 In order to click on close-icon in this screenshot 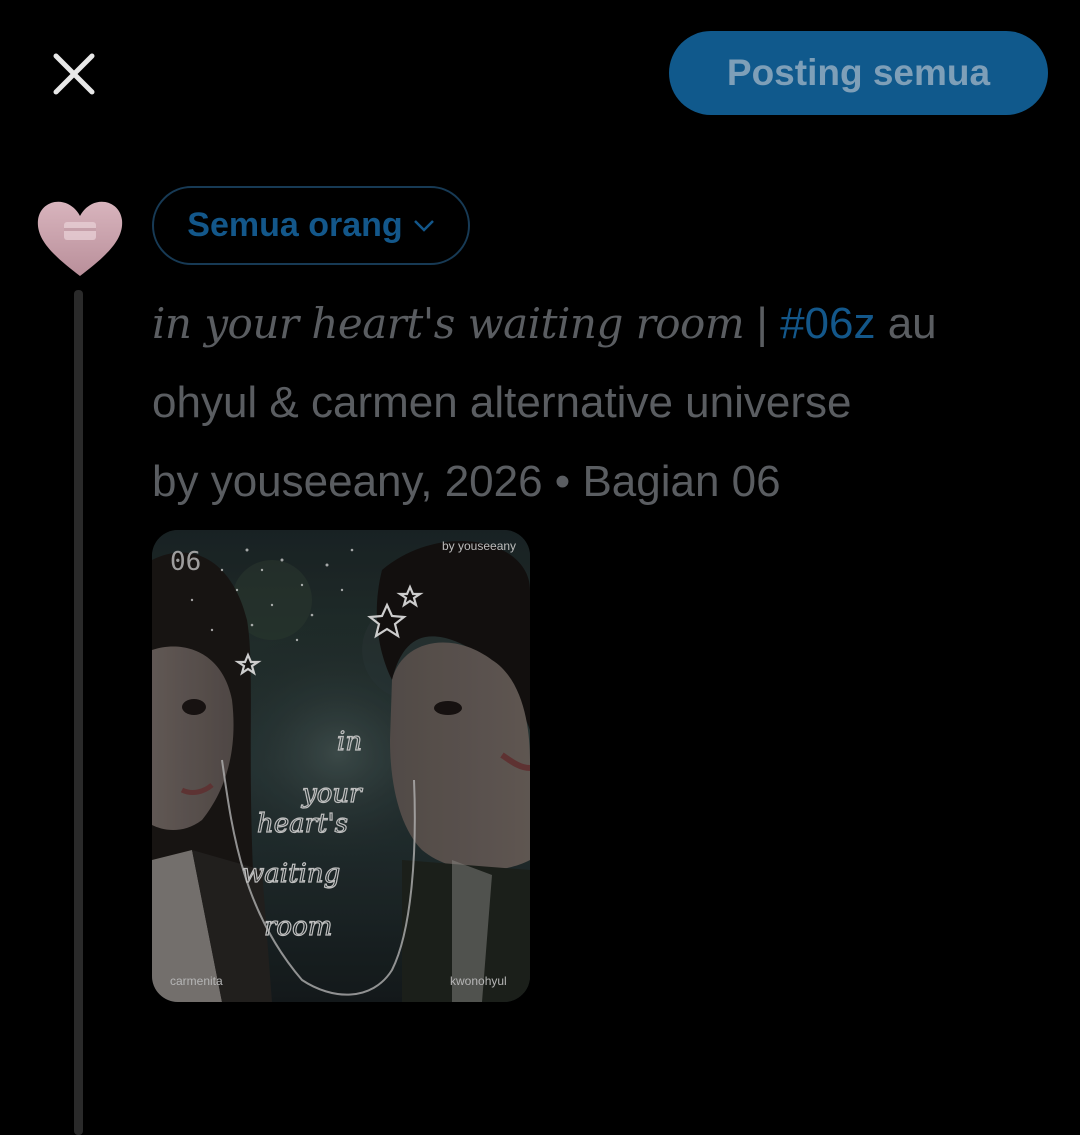, I will do `click(74, 74)`.